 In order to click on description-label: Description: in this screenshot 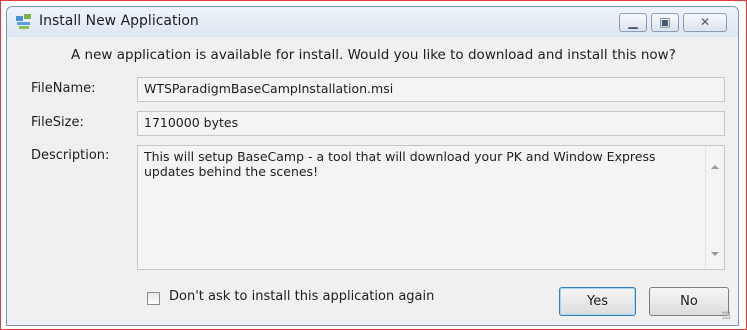, I will do `click(70, 155)`.